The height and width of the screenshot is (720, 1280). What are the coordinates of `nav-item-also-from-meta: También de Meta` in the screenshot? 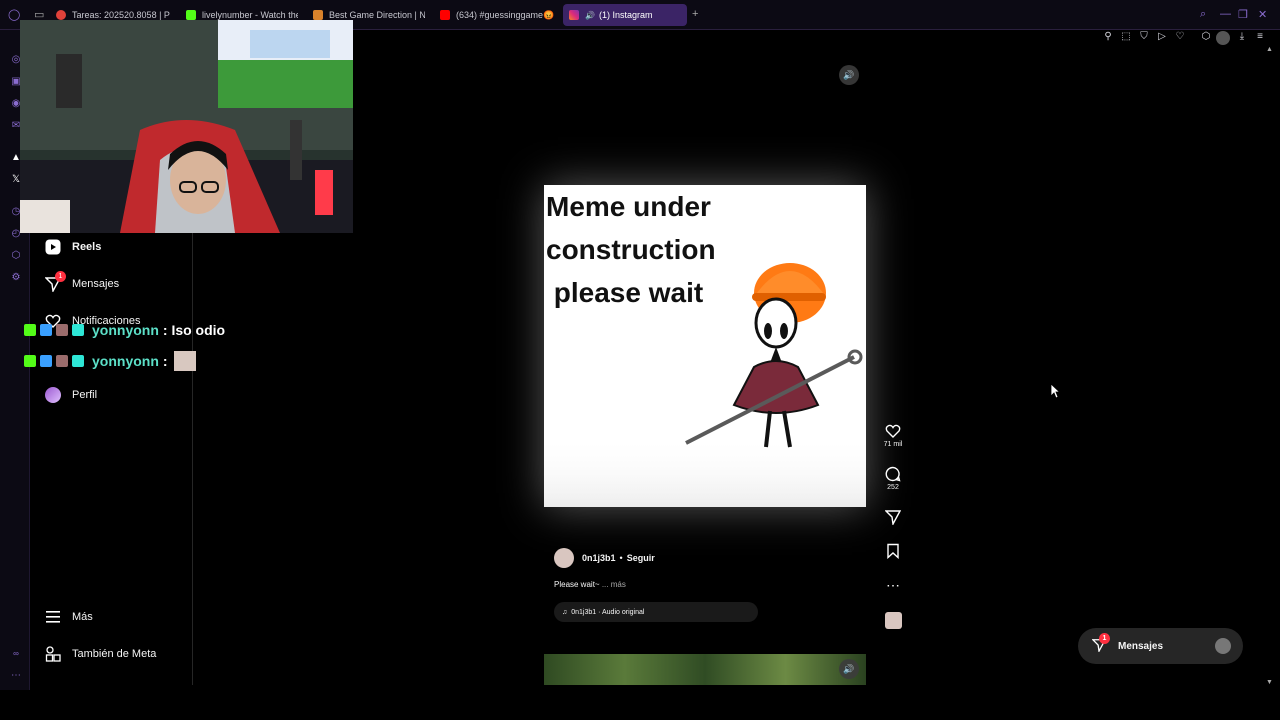 It's located at (100, 654).